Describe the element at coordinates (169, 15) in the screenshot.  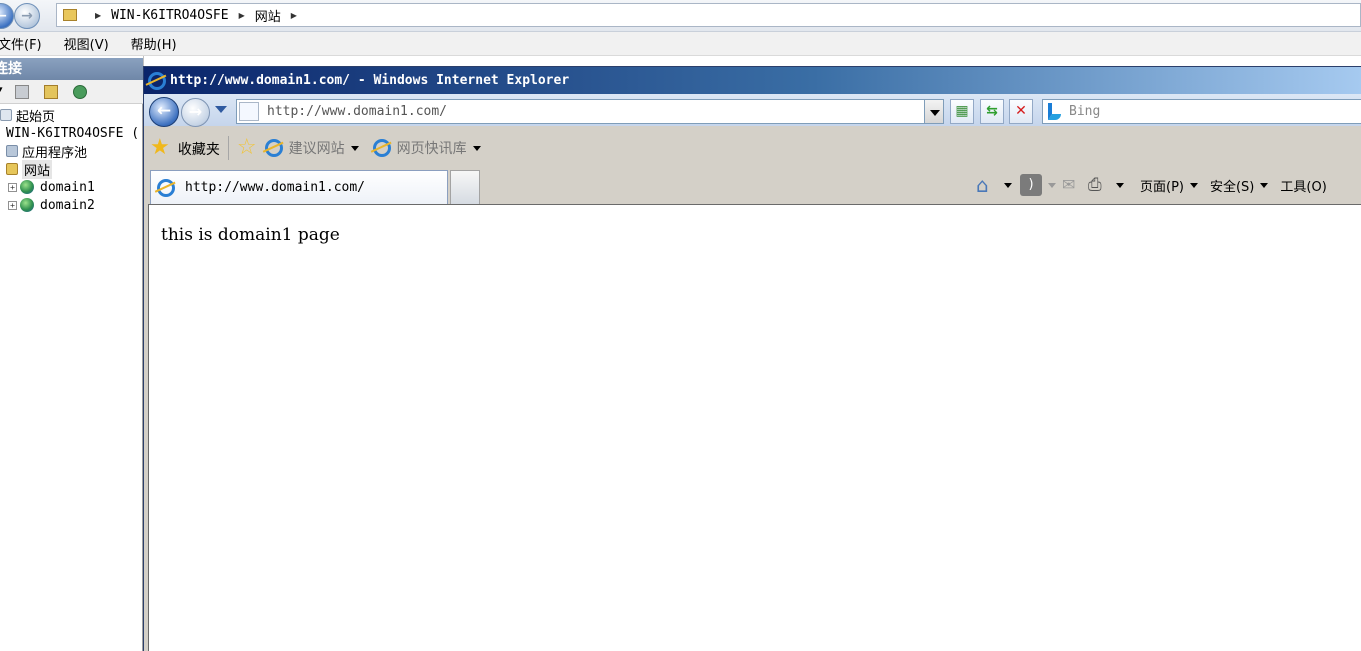
I see `breadcrumb-server: WIN-K6ITRO4OSFE` at that location.